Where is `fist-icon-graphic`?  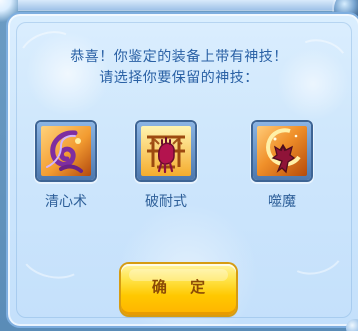
fist-icon-graphic is located at coordinates (166, 151).